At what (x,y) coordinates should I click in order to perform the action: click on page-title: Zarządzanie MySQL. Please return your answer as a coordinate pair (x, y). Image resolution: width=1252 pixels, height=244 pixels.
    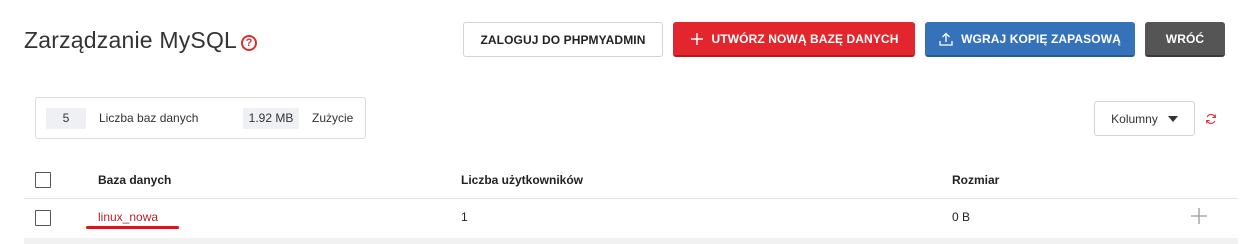
    Looking at the image, I should click on (131, 40).